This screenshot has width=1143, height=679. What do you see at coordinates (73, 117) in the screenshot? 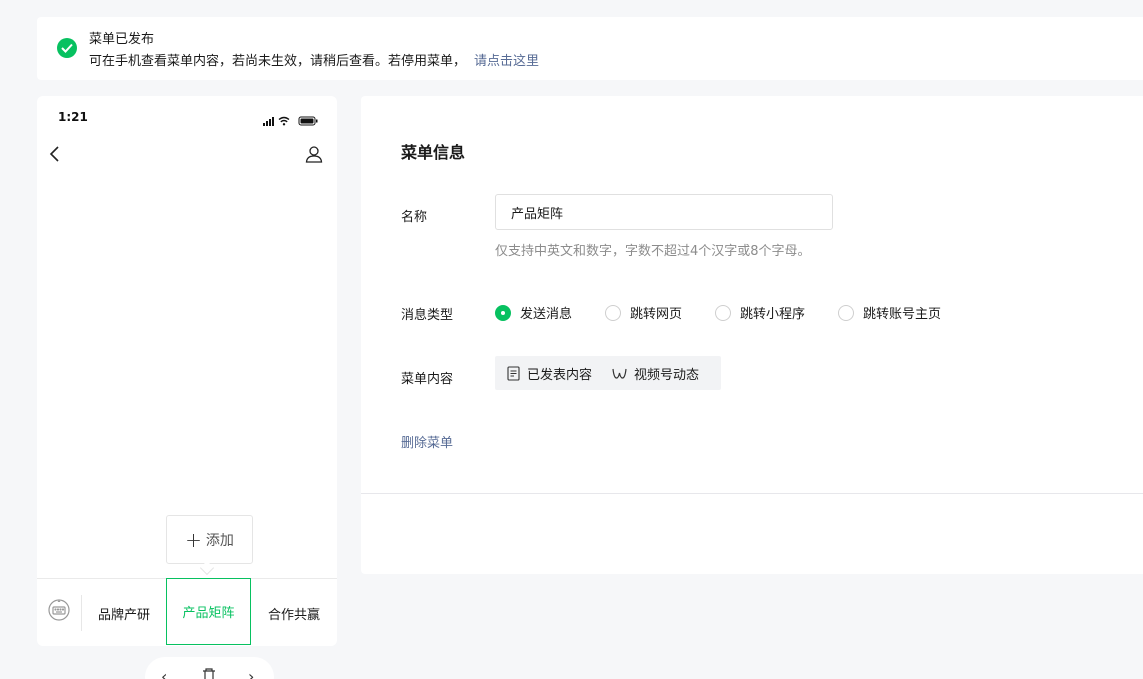
I see `status-time: 1:21` at bounding box center [73, 117].